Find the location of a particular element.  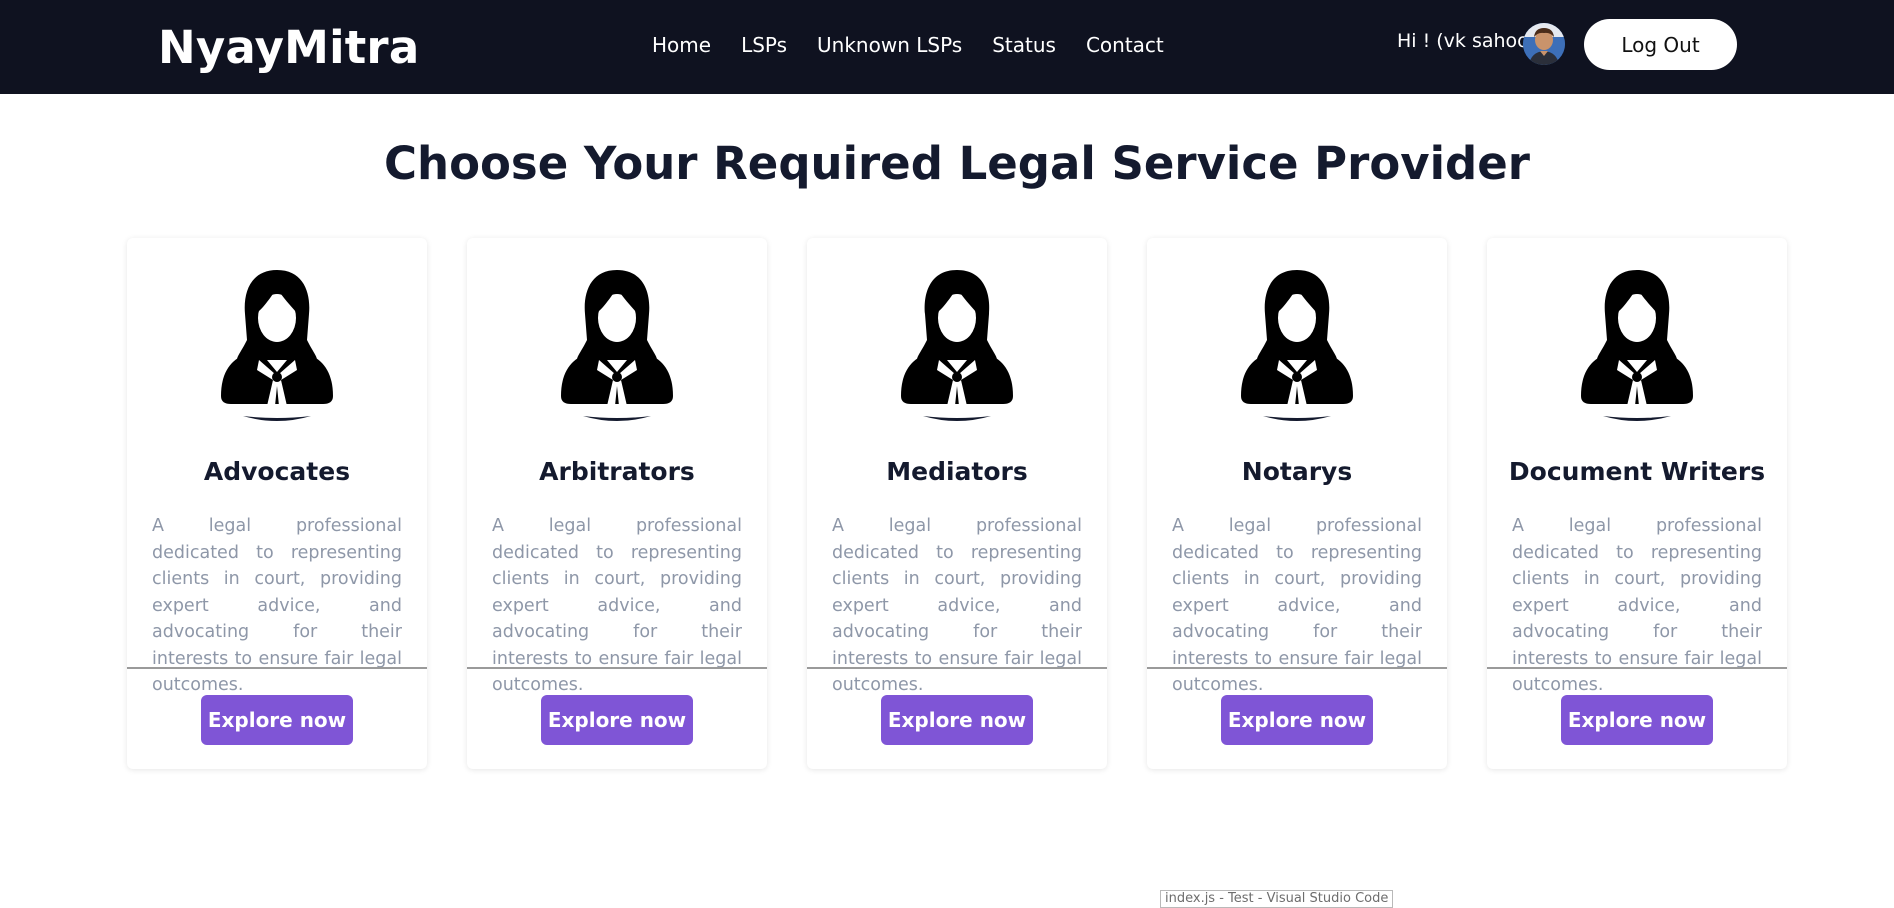

explore-mediators-button: Explore now is located at coordinates (957, 720).